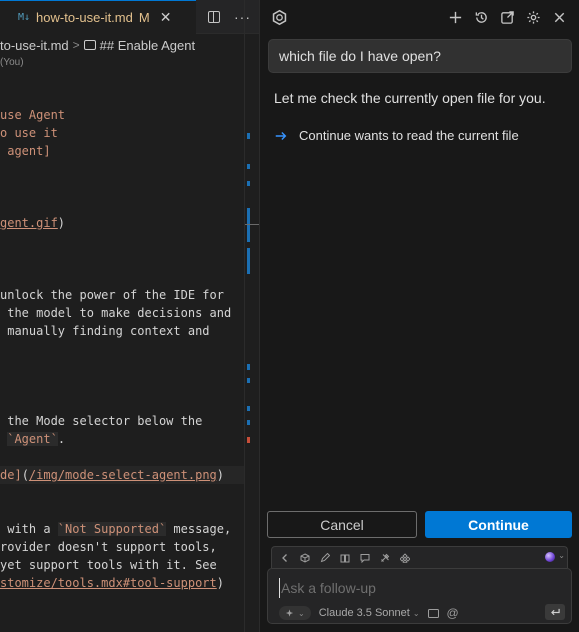 This screenshot has width=579, height=632. I want to click on code-token: the Mode selector below the, so click(101, 421).